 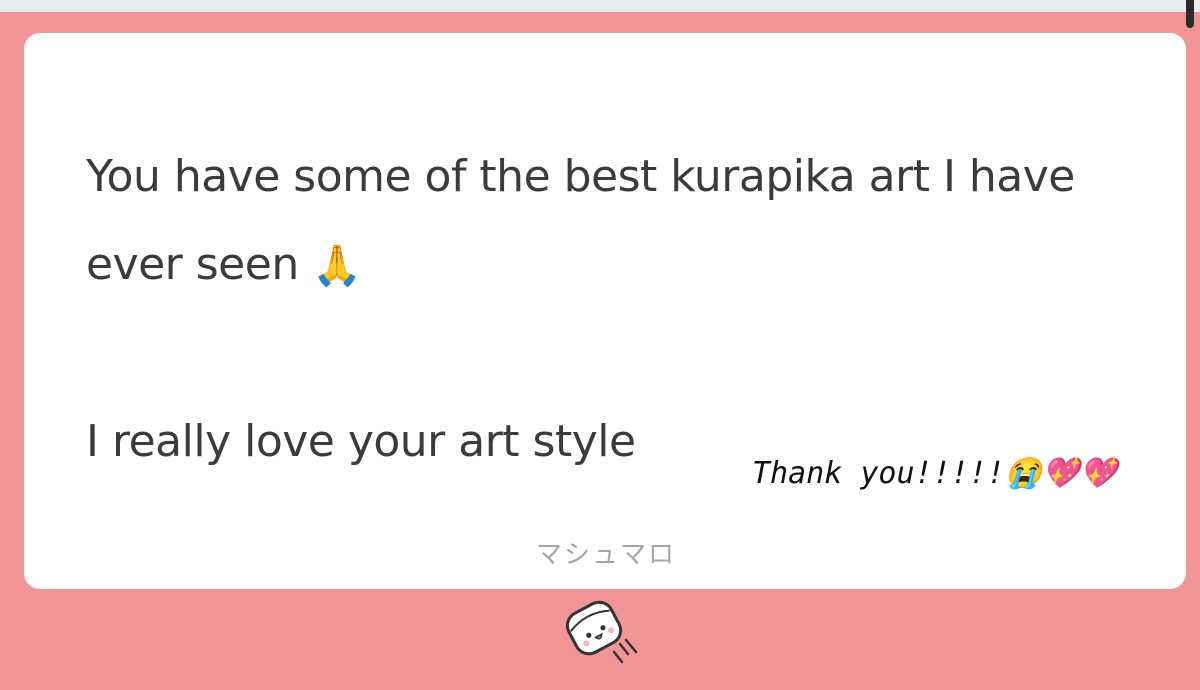 I want to click on scrollbar-thumb, so click(x=1190, y=14).